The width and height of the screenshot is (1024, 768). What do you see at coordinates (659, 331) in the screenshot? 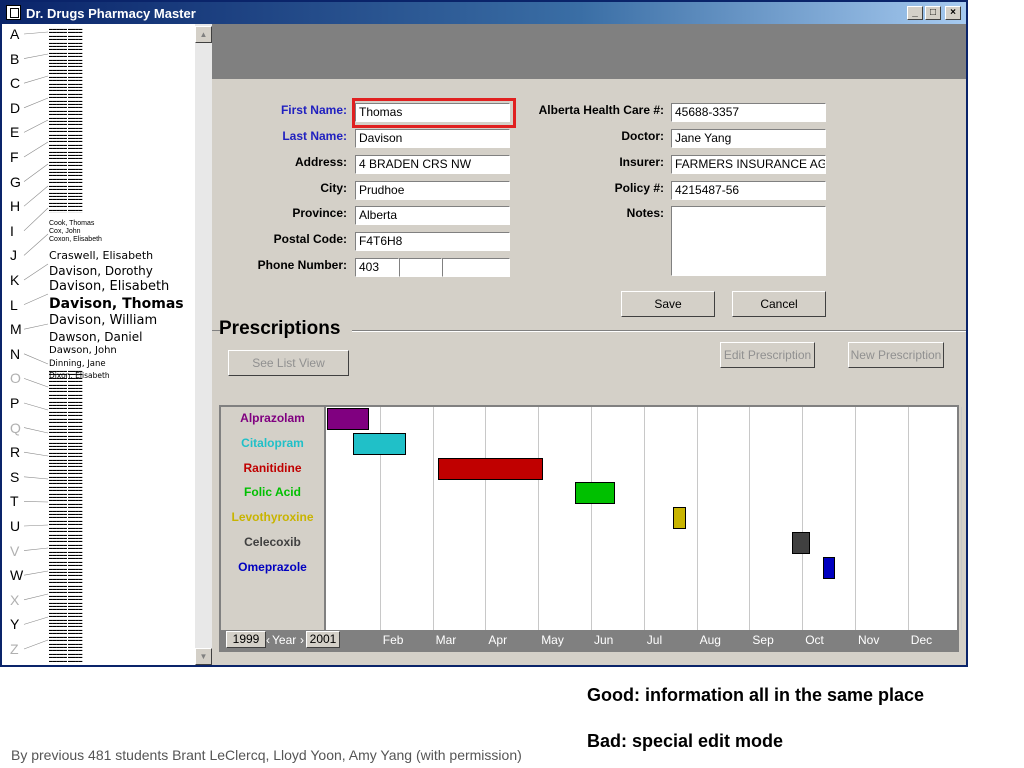
I see `section-divider` at bounding box center [659, 331].